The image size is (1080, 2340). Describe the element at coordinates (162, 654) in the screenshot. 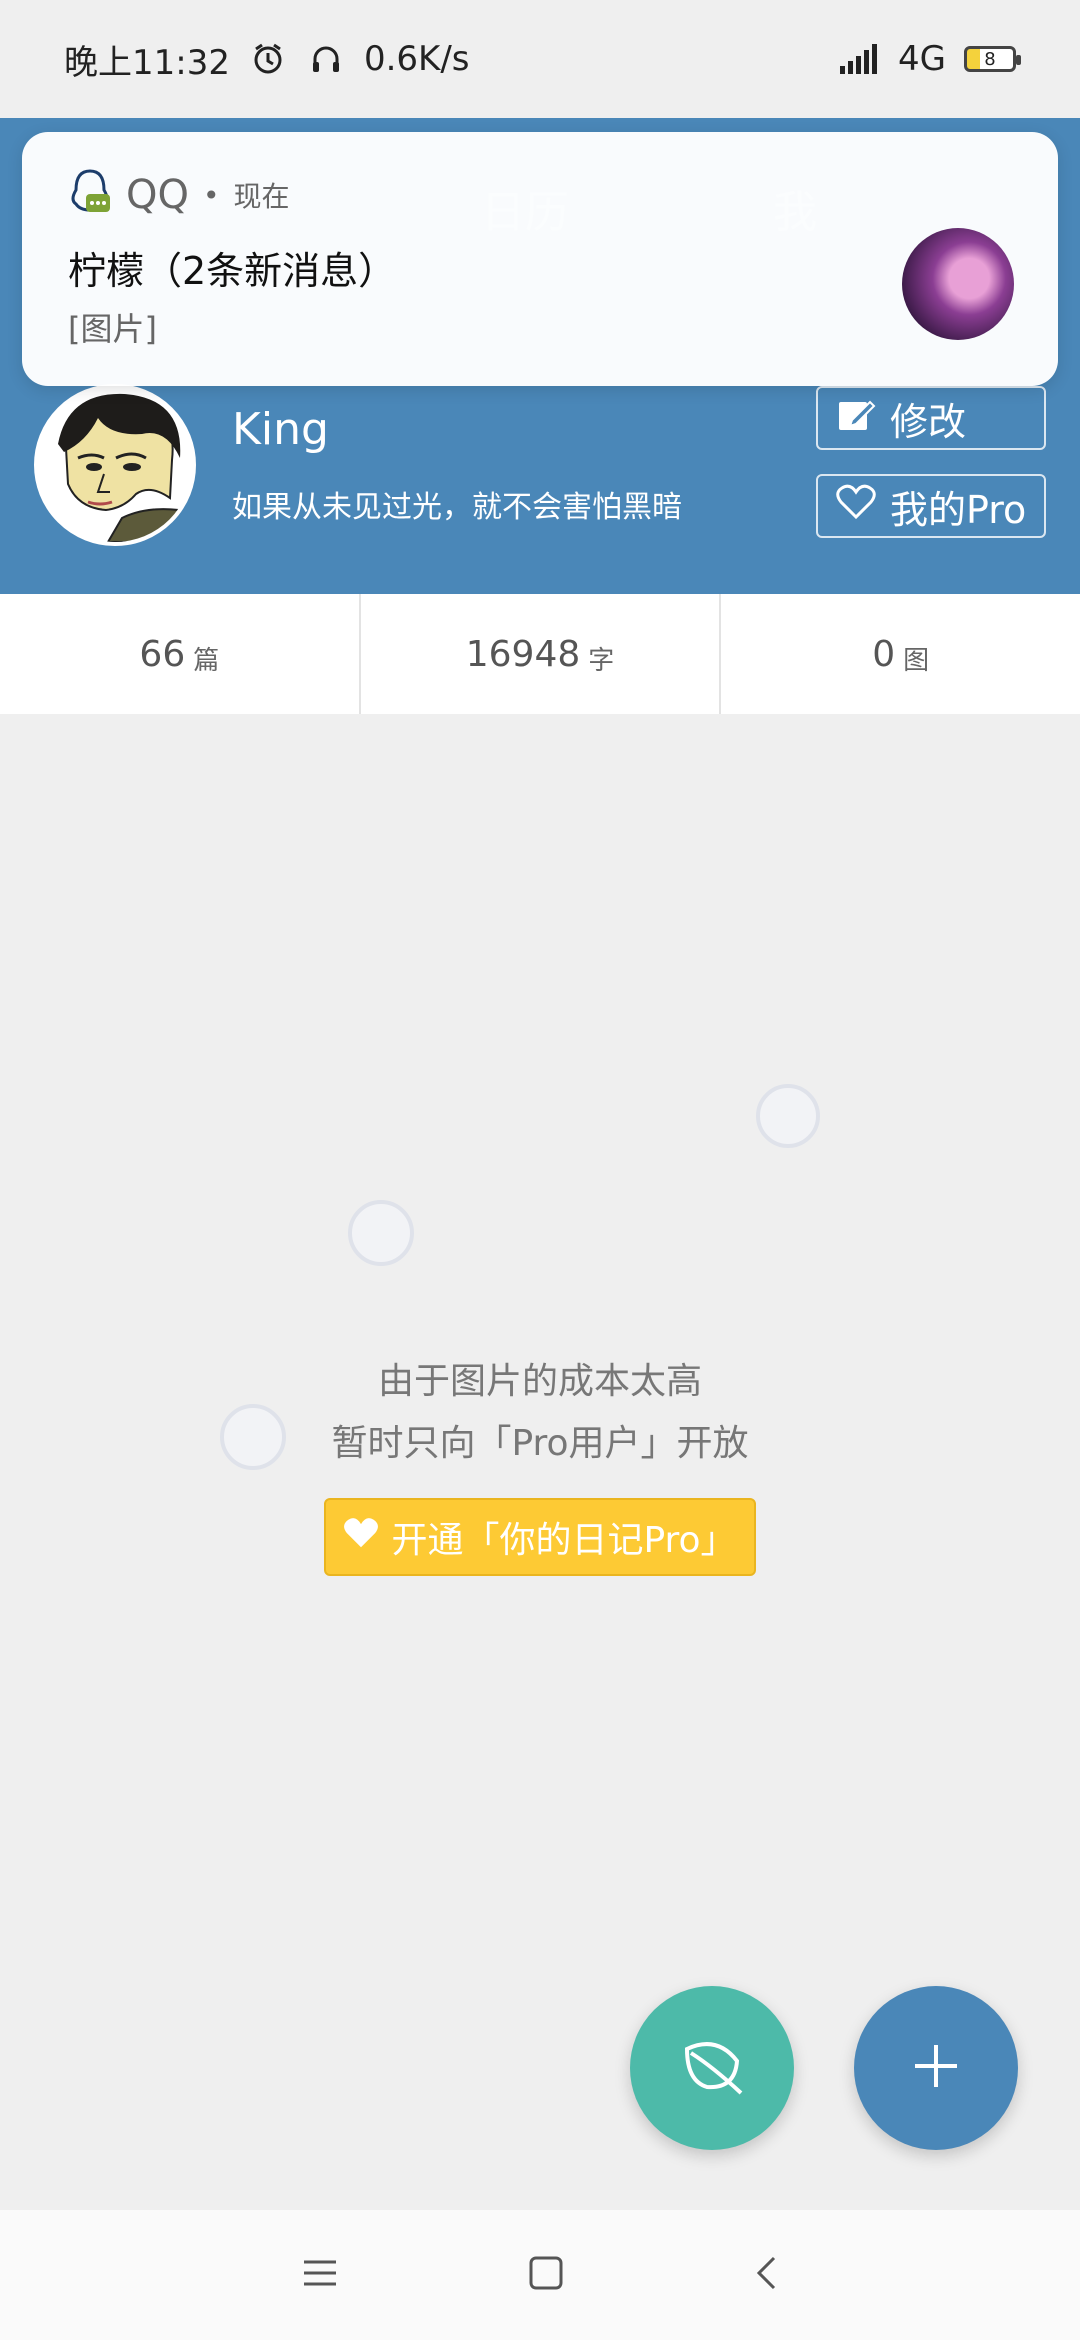

I see `stat-entries-value: 66` at that location.